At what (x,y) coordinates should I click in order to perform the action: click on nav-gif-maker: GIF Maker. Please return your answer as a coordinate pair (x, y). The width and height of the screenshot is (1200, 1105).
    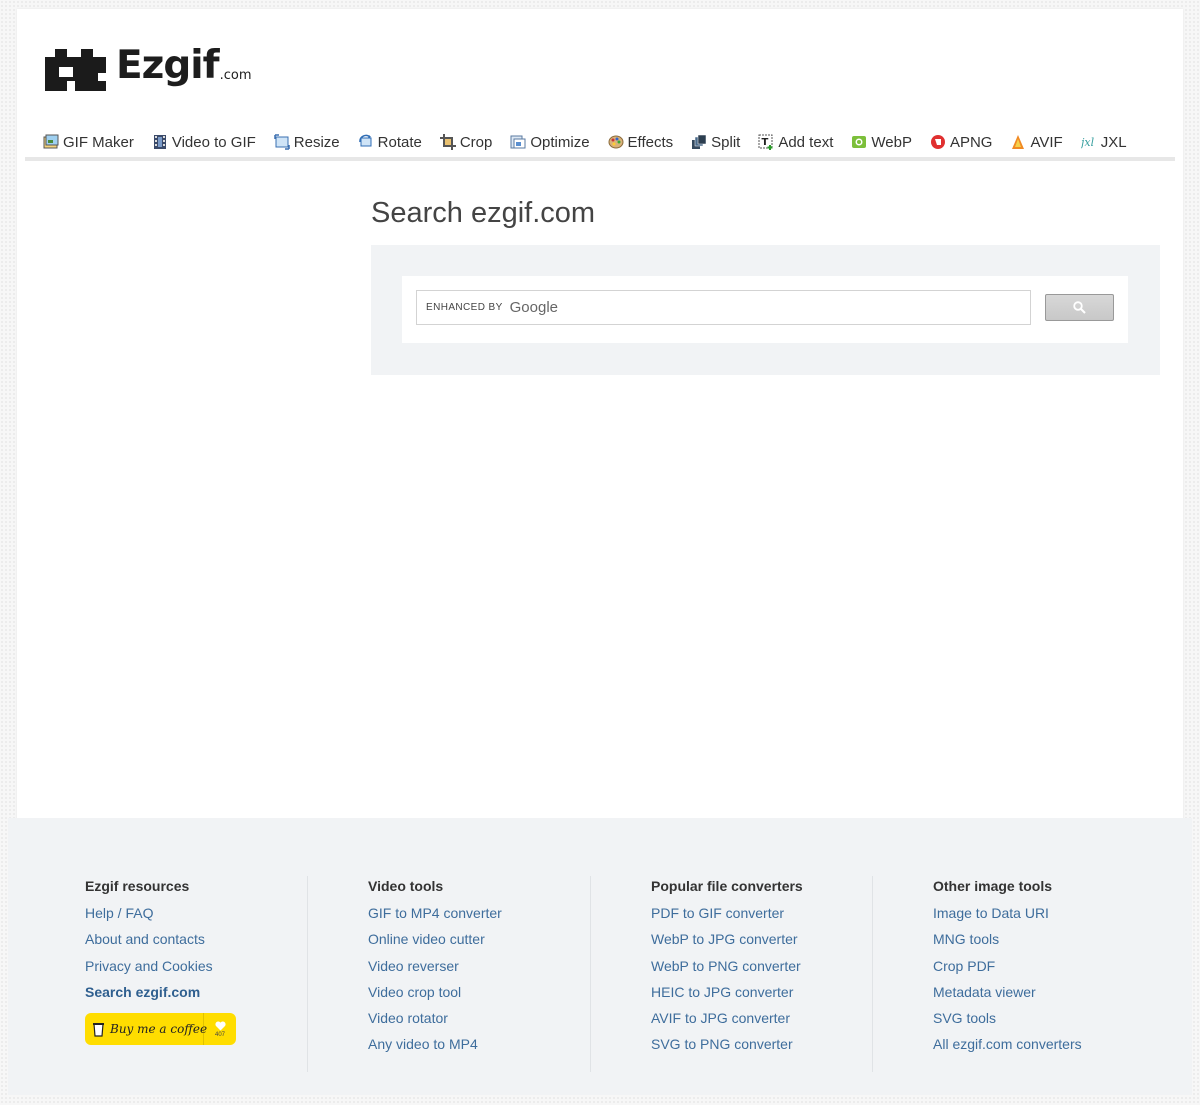
    Looking at the image, I should click on (88, 142).